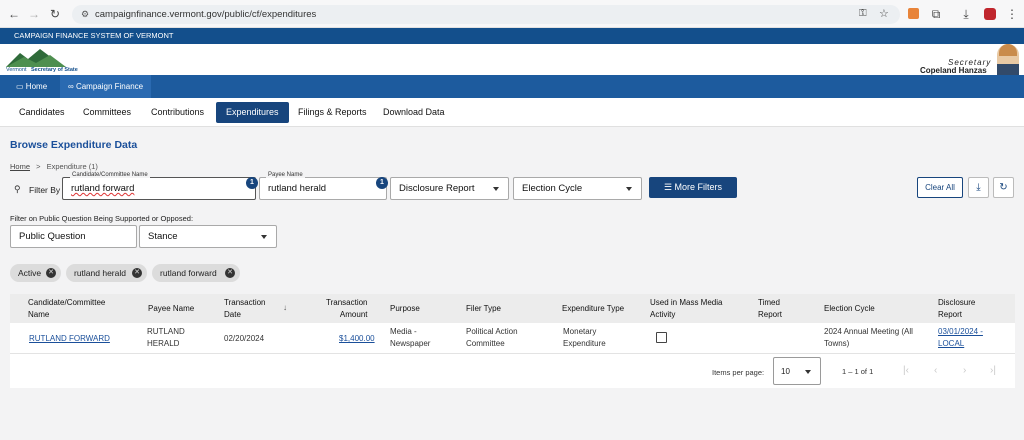  What do you see at coordinates (552, 188) in the screenshot?
I see `election-cycle-placeholder: Election Cycle` at bounding box center [552, 188].